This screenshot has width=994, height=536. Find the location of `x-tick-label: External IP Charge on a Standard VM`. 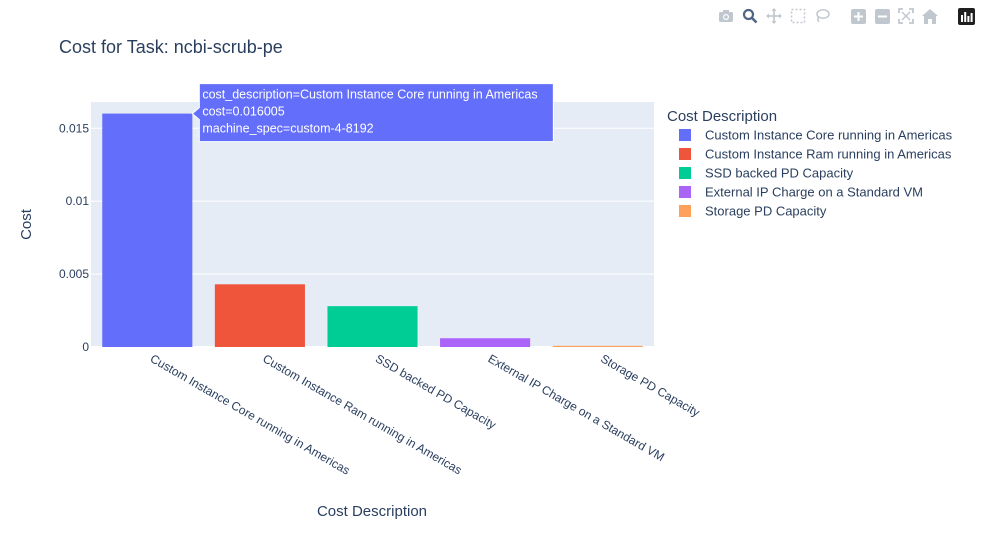

x-tick-label: External IP Charge on a Standard VM is located at coordinates (576, 407).